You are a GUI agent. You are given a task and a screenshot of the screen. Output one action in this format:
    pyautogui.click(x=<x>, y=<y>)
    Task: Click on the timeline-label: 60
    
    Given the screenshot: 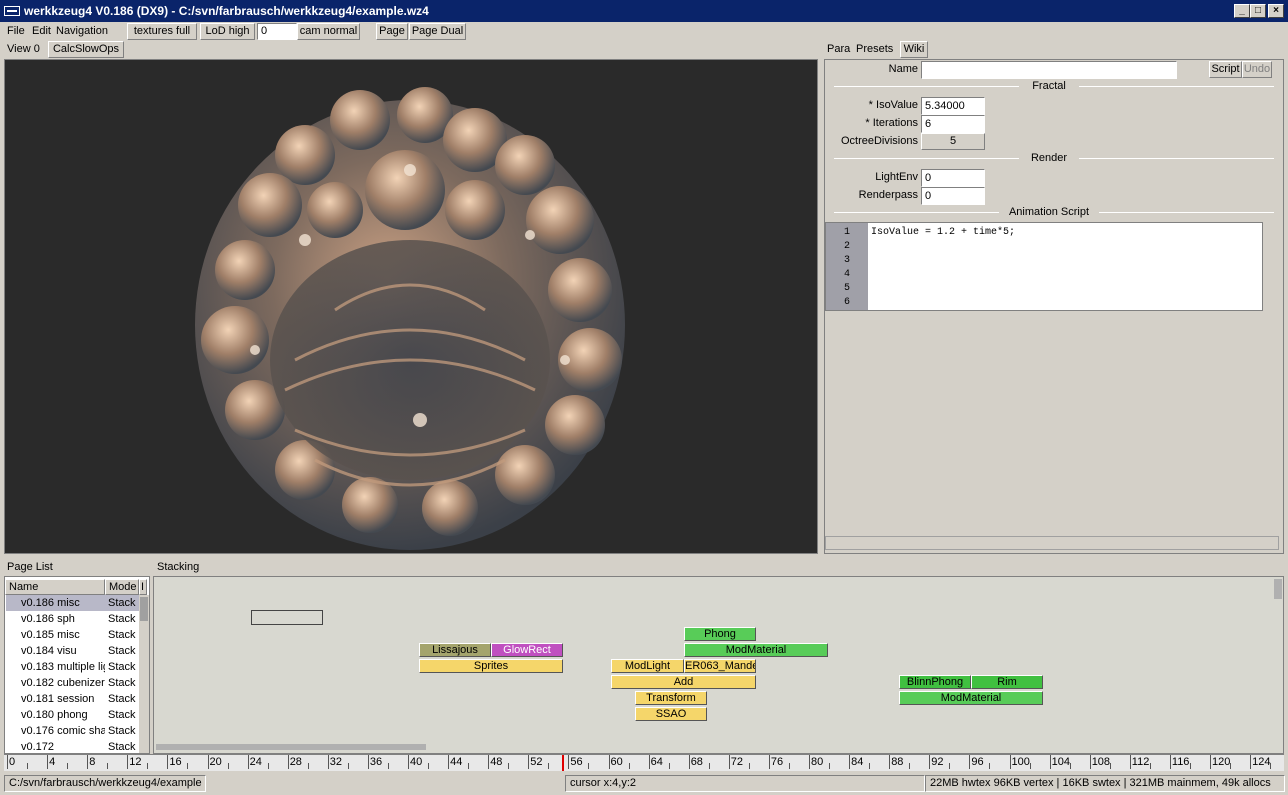 What is the action you would take?
    pyautogui.click(x=616, y=762)
    